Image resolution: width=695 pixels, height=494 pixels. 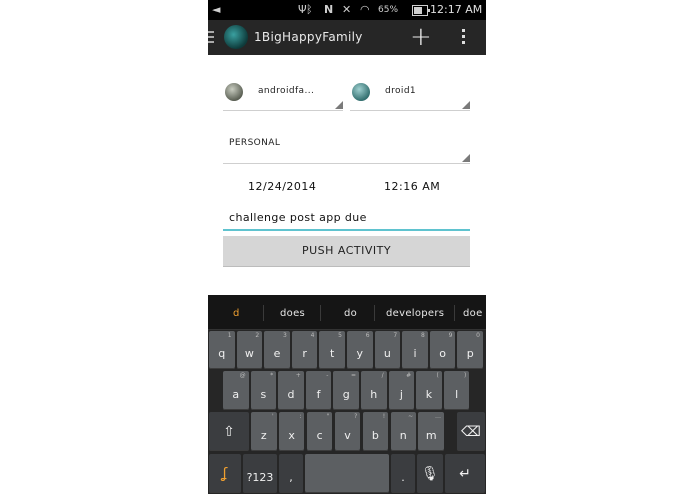 I want to click on battery-icon, so click(x=421, y=10).